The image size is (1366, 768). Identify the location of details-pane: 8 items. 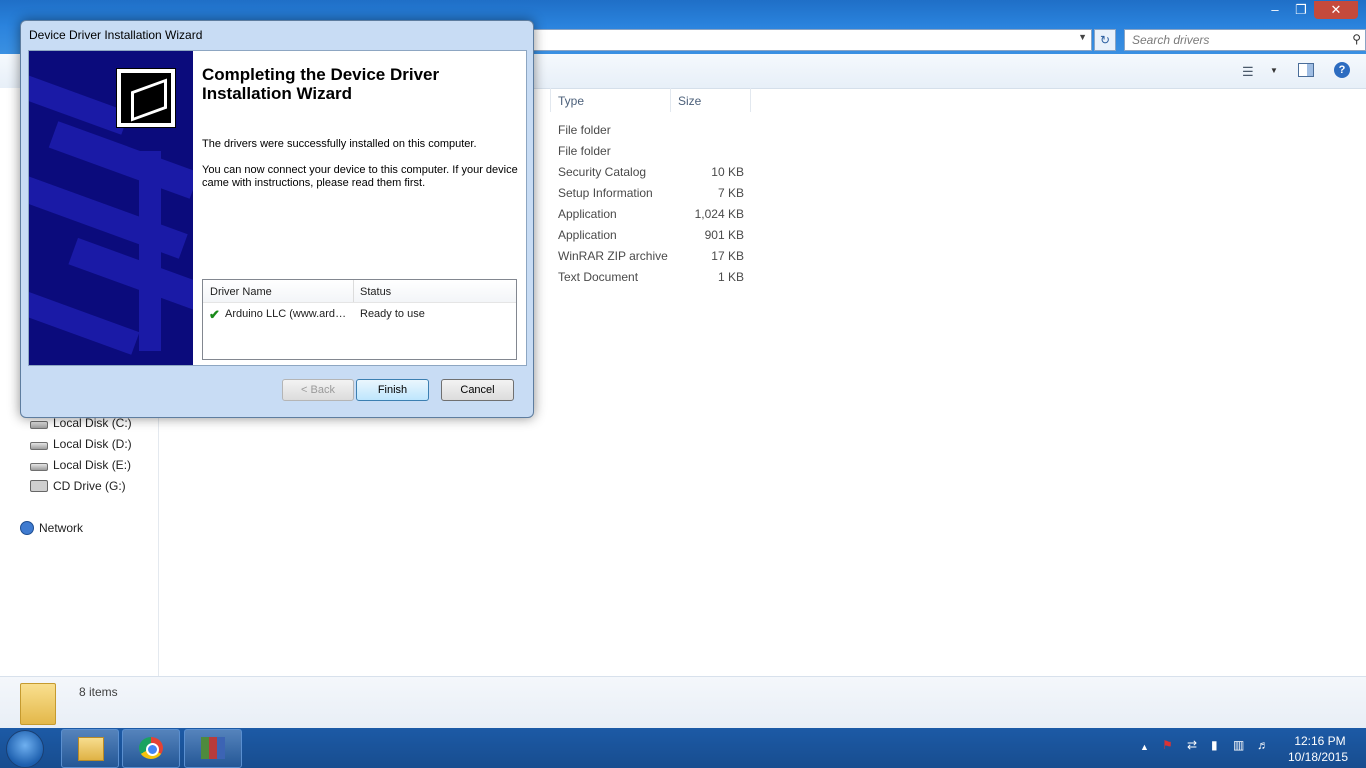
(683, 702).